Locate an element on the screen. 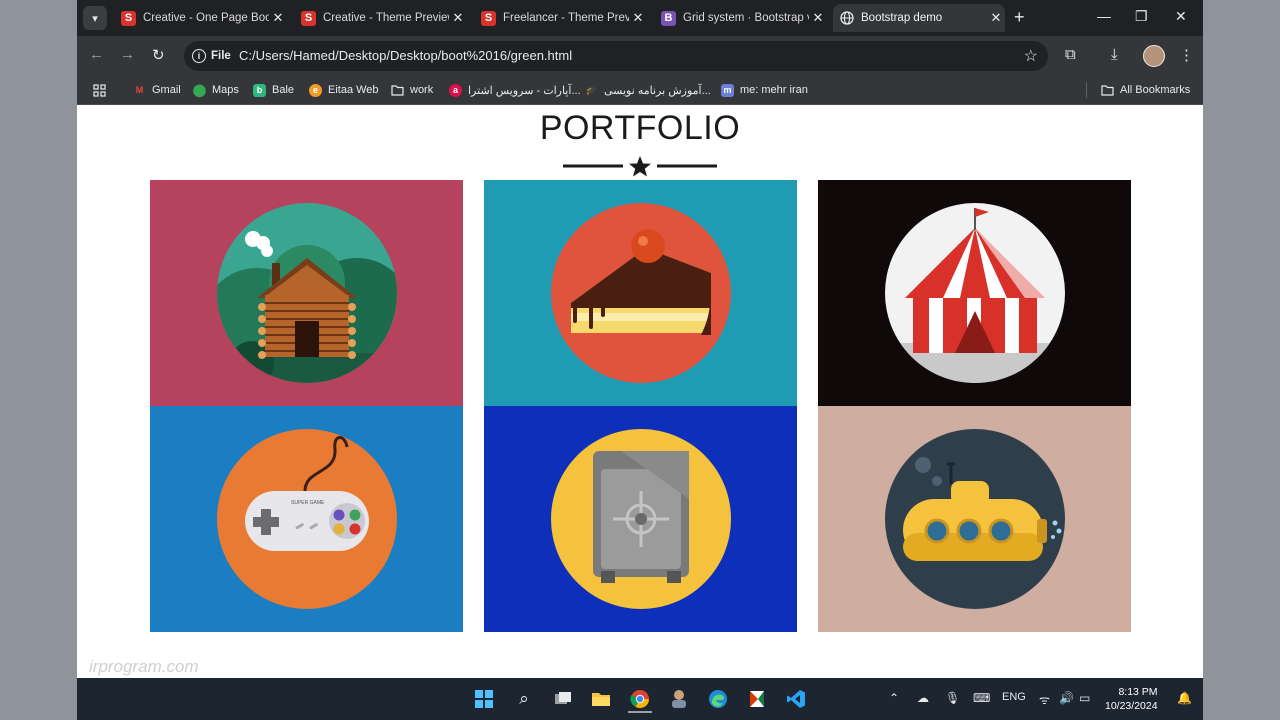 The height and width of the screenshot is (720, 1280). tab-freelancer-theme-preview: S Freelancer - Theme Previ ✕ is located at coordinates (561, 18).